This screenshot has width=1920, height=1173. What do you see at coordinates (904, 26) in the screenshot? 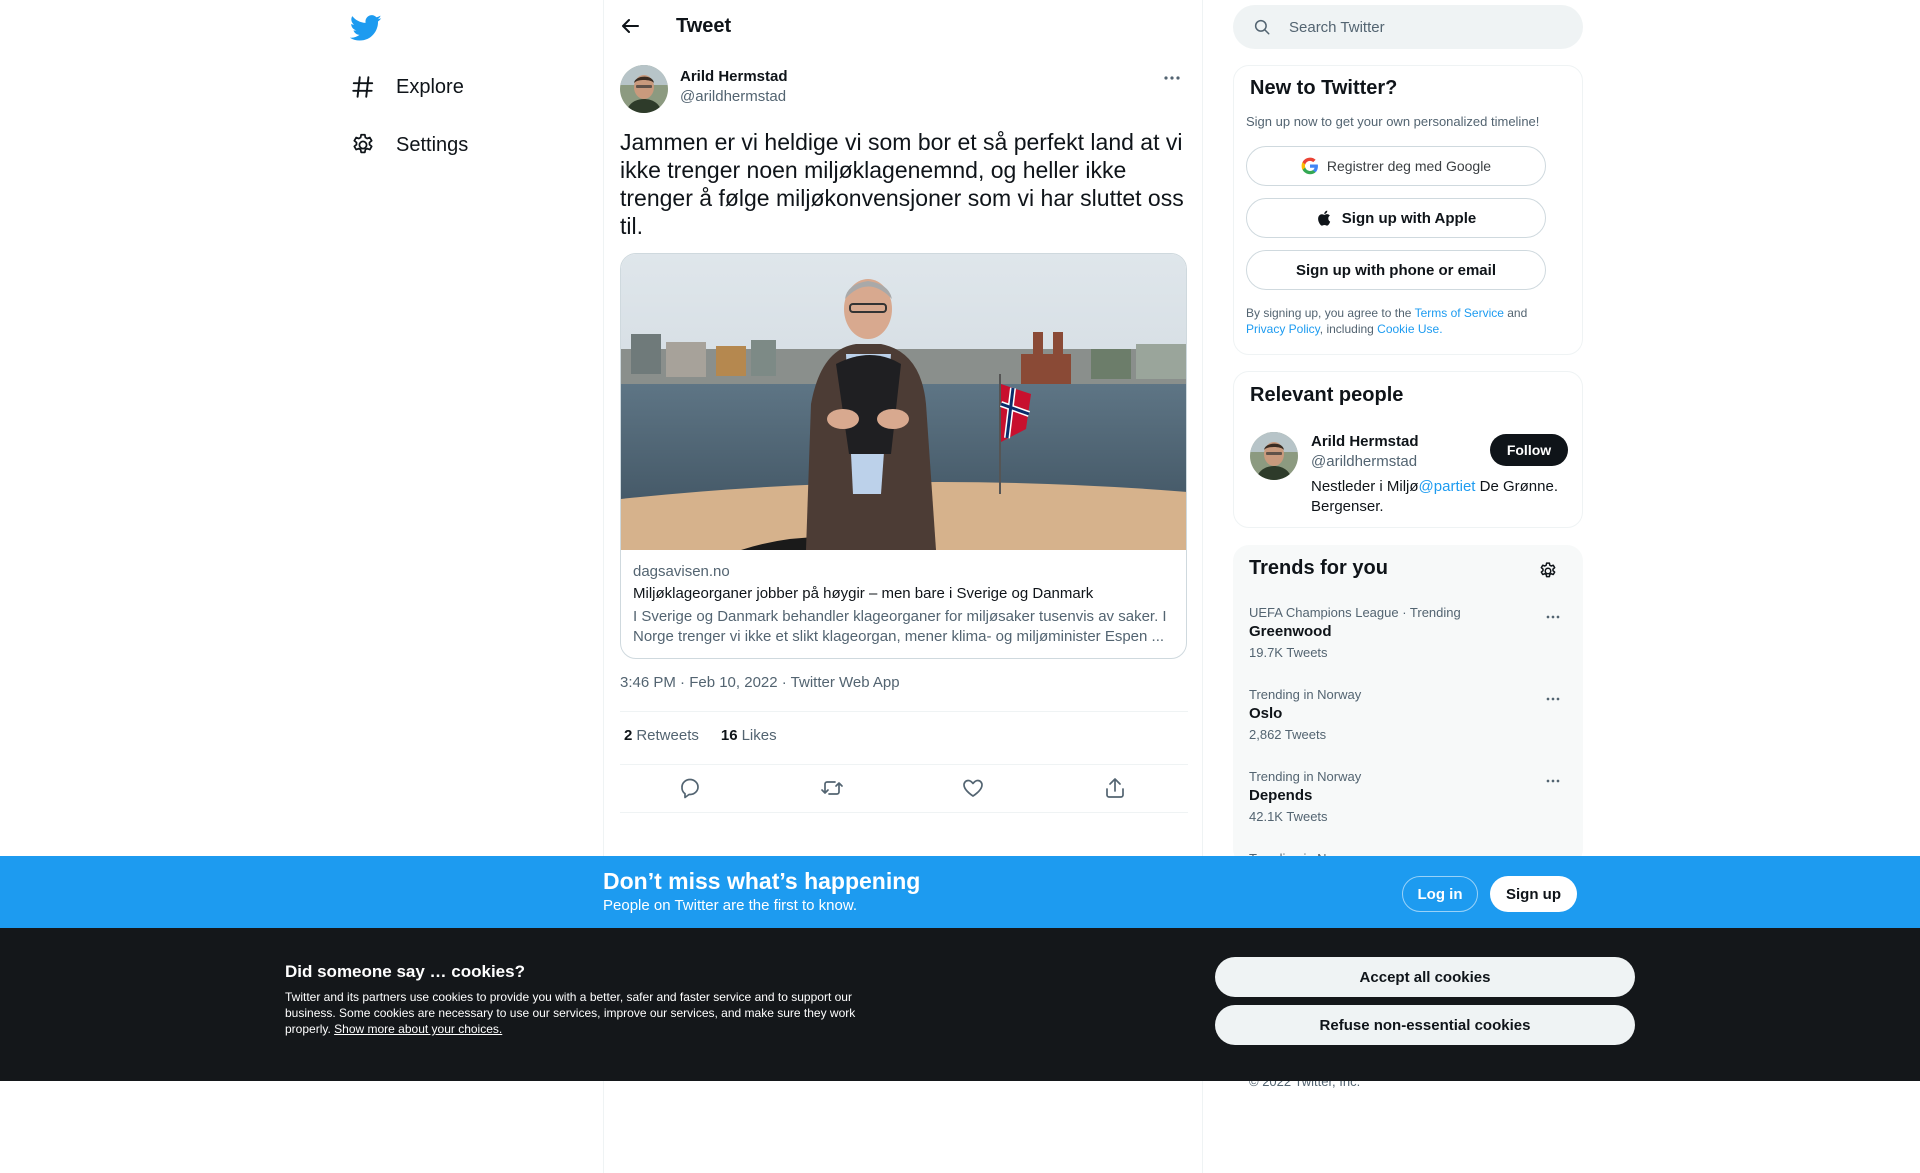
I see `main-header: Tweet` at bounding box center [904, 26].